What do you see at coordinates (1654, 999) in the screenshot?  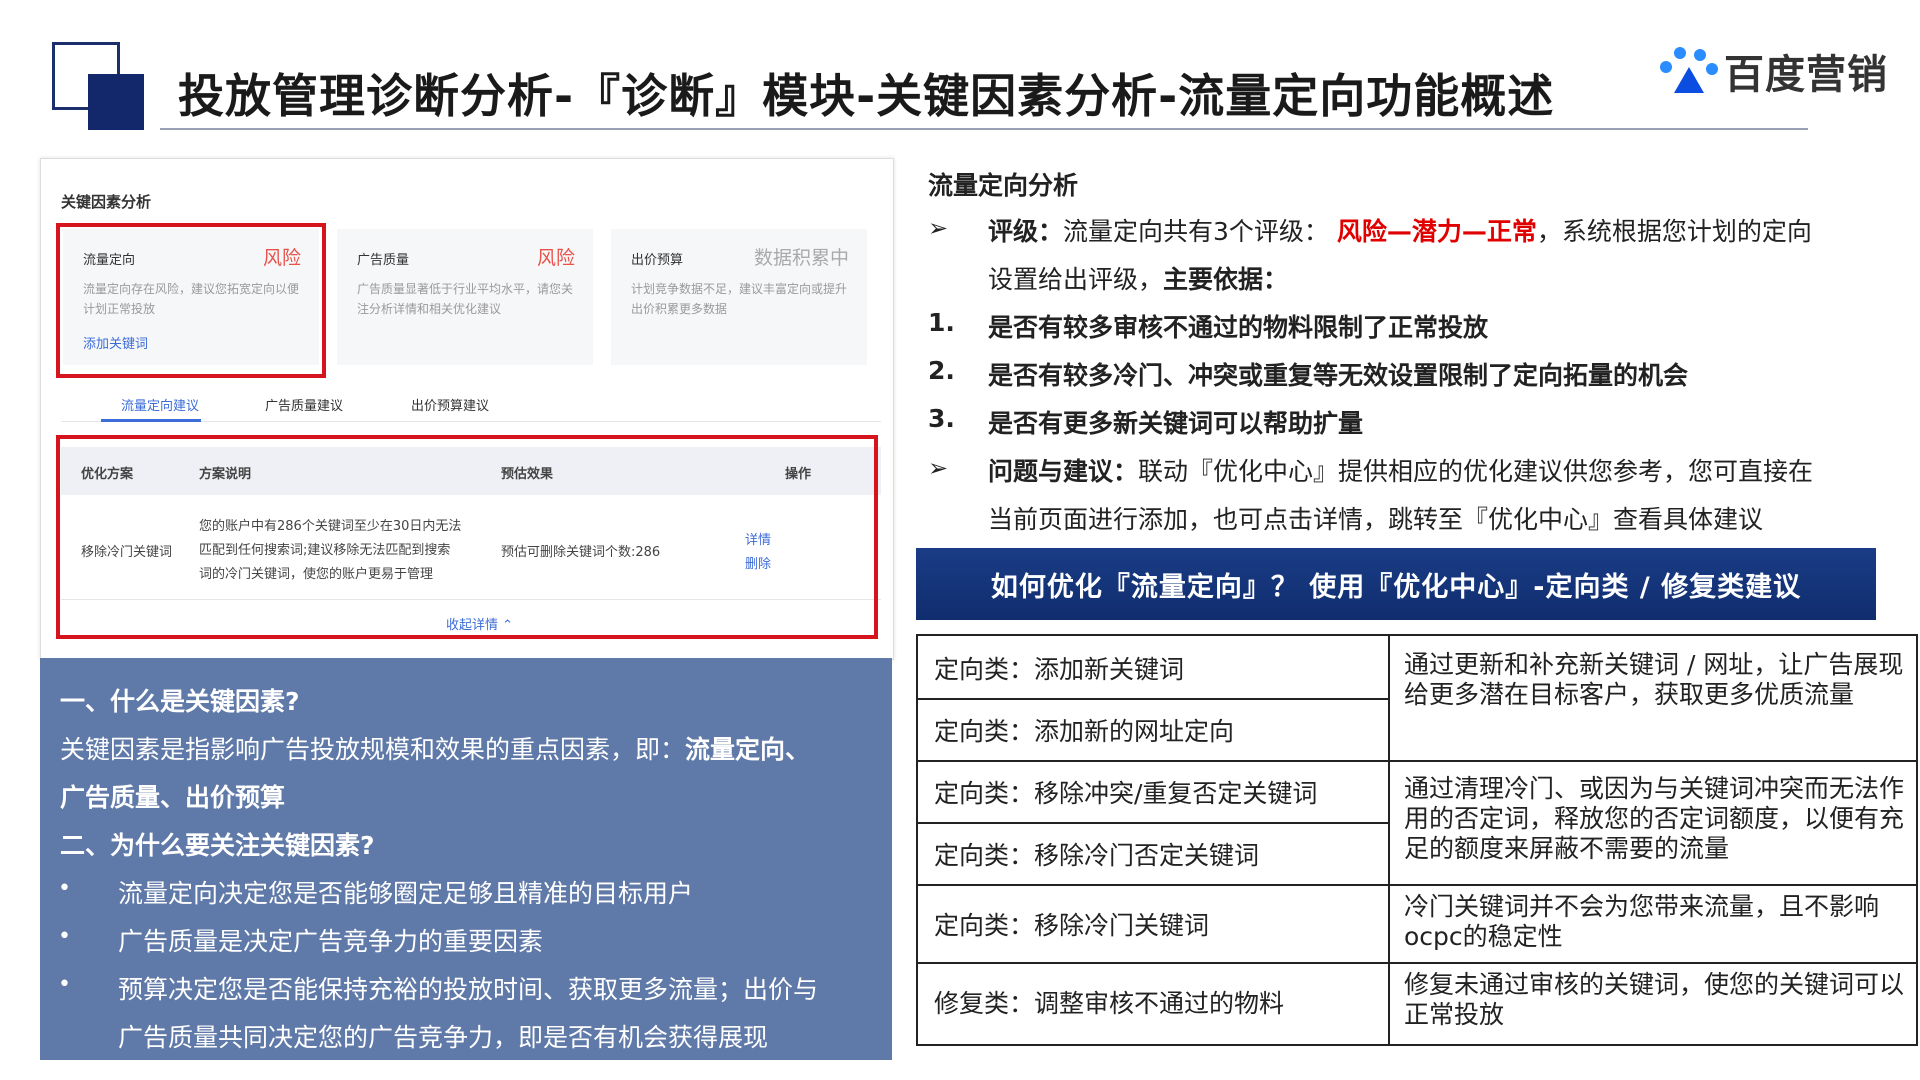 I see `table-right-cell-4: 修复未通过审核的关键词，使您的关键词可以正常投放` at bounding box center [1654, 999].